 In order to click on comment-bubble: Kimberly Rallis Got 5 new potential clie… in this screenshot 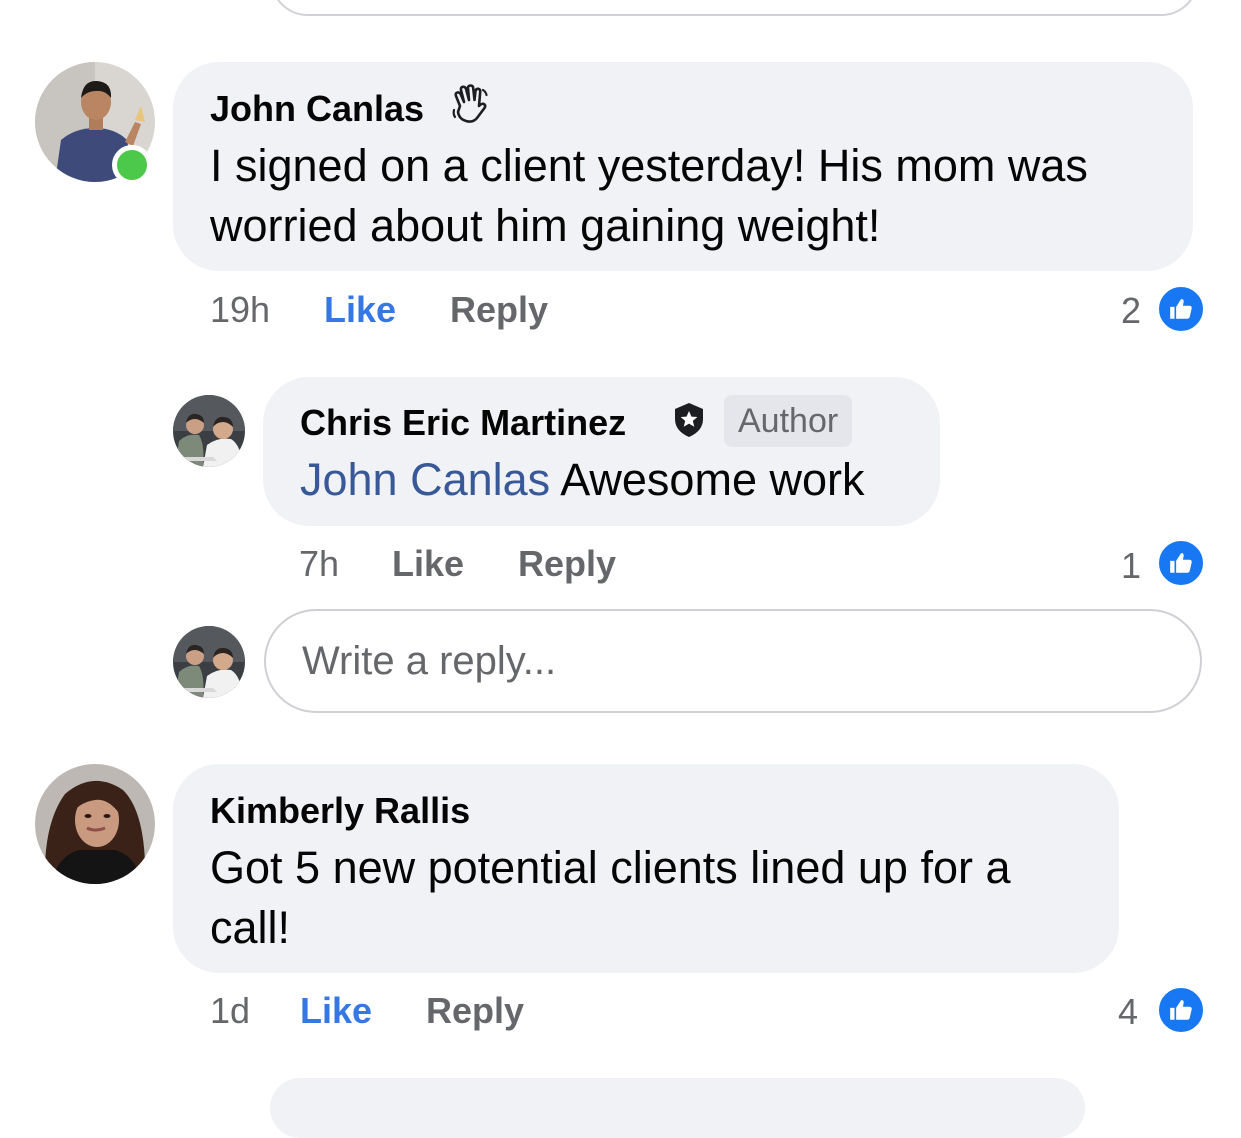, I will do `click(646, 868)`.